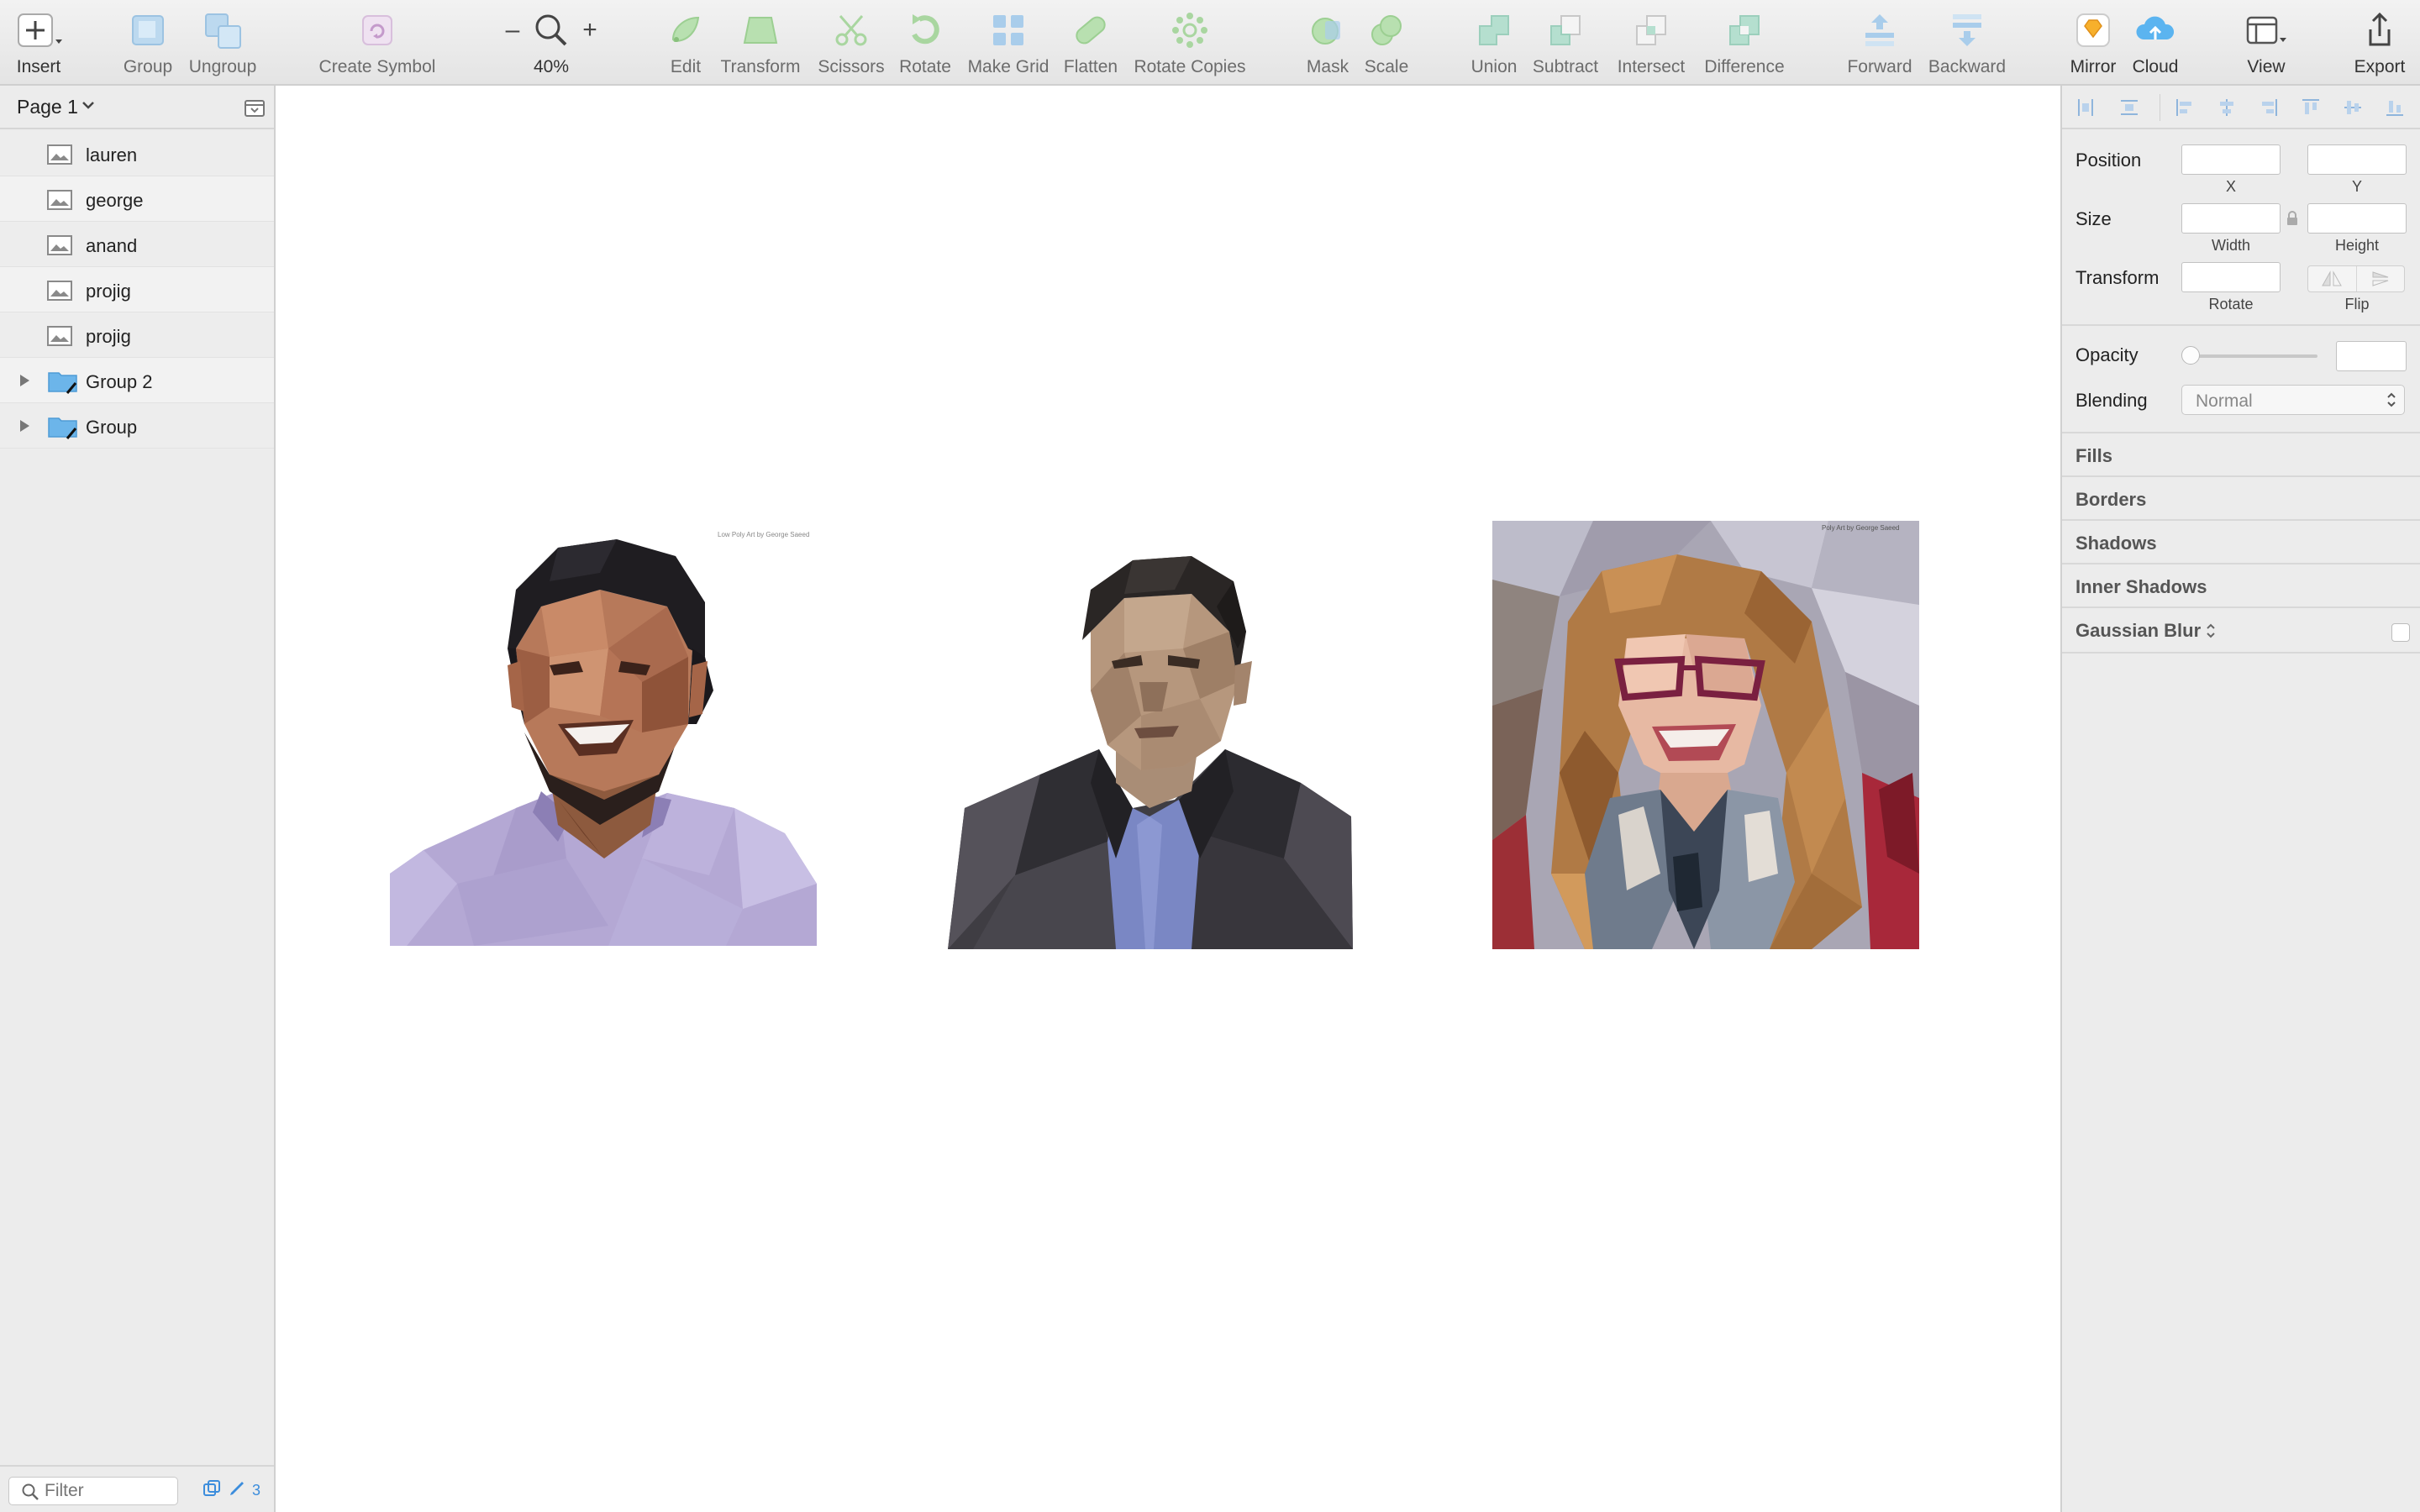 This screenshot has width=2420, height=1512. What do you see at coordinates (552, 66) in the screenshot?
I see `zoom-level: 40%` at bounding box center [552, 66].